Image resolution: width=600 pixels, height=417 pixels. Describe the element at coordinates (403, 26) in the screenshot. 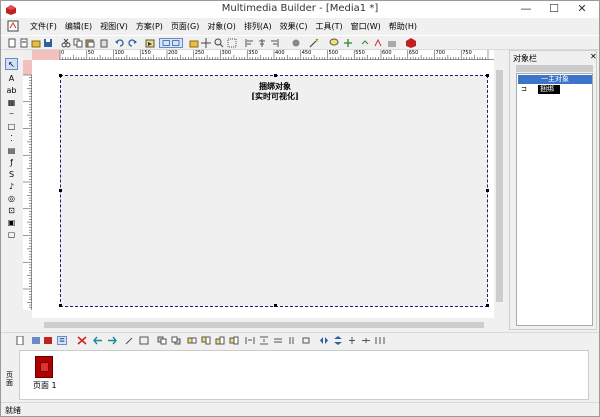

I see `menu-help: 帮助(H)` at that location.